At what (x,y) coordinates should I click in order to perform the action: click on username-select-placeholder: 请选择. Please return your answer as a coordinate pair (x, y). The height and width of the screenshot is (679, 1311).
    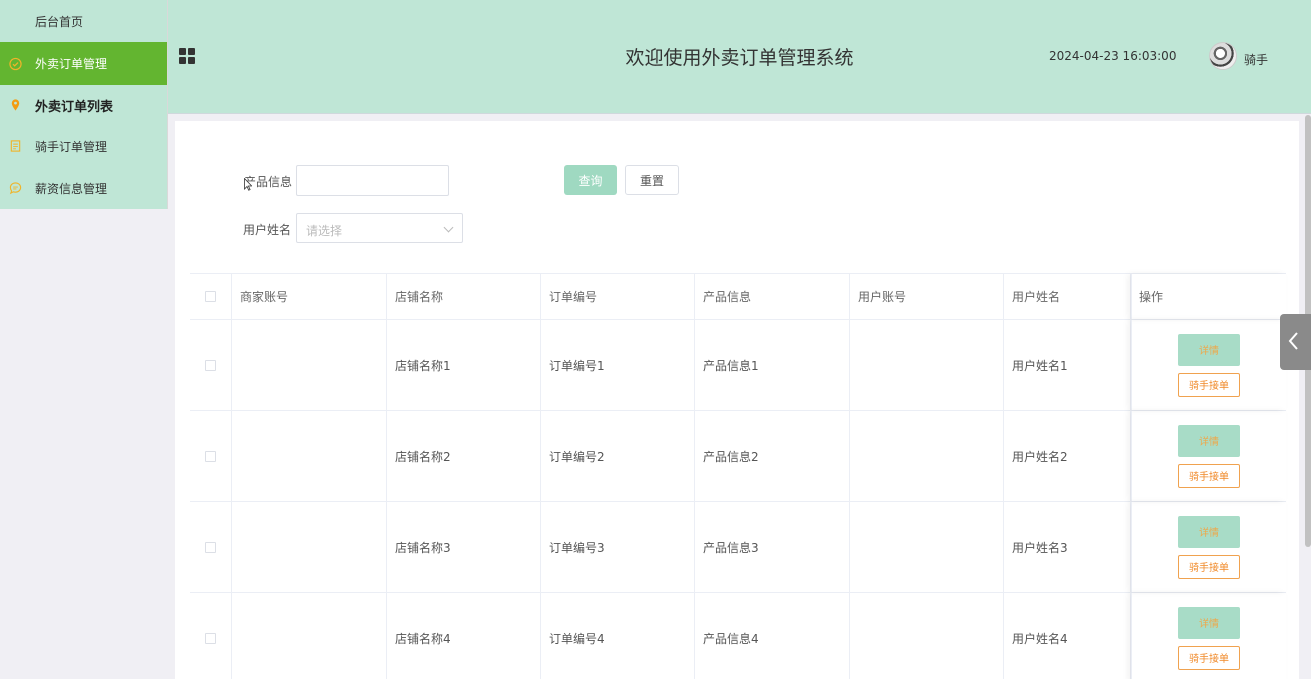
    Looking at the image, I should click on (324, 231).